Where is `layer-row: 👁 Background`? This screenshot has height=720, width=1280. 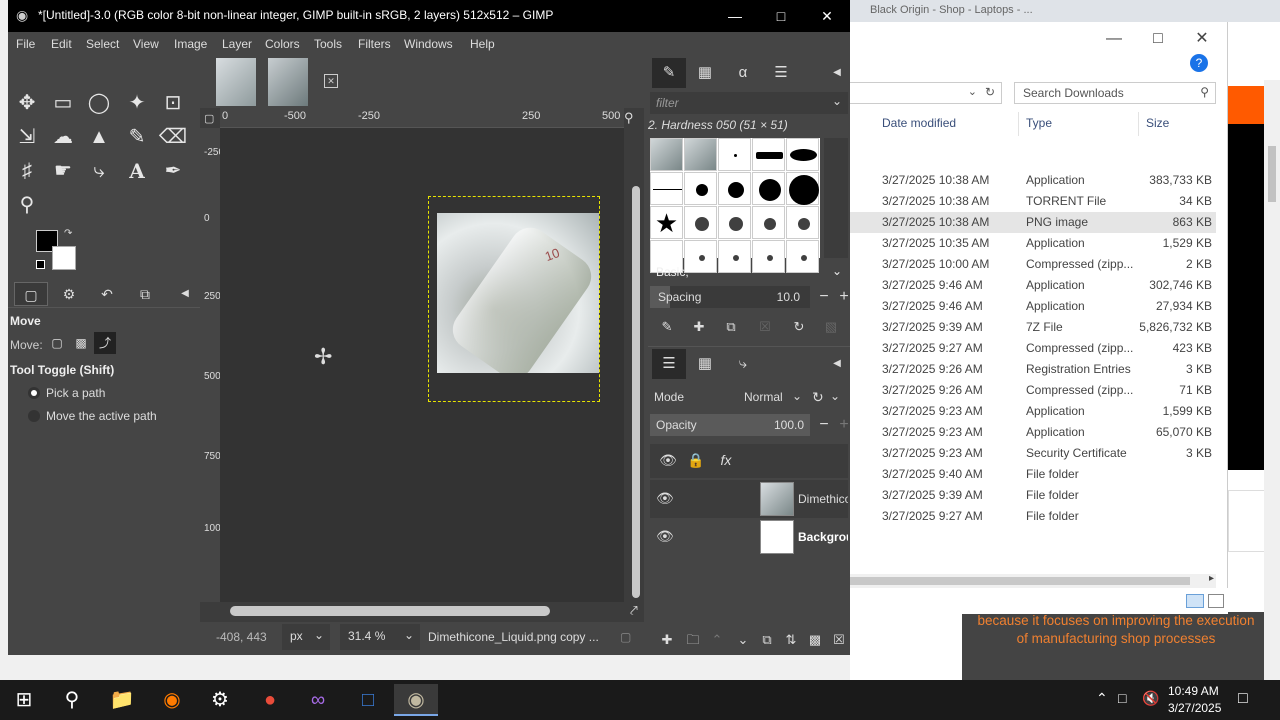
layer-row: 👁 Background is located at coordinates (749, 537).